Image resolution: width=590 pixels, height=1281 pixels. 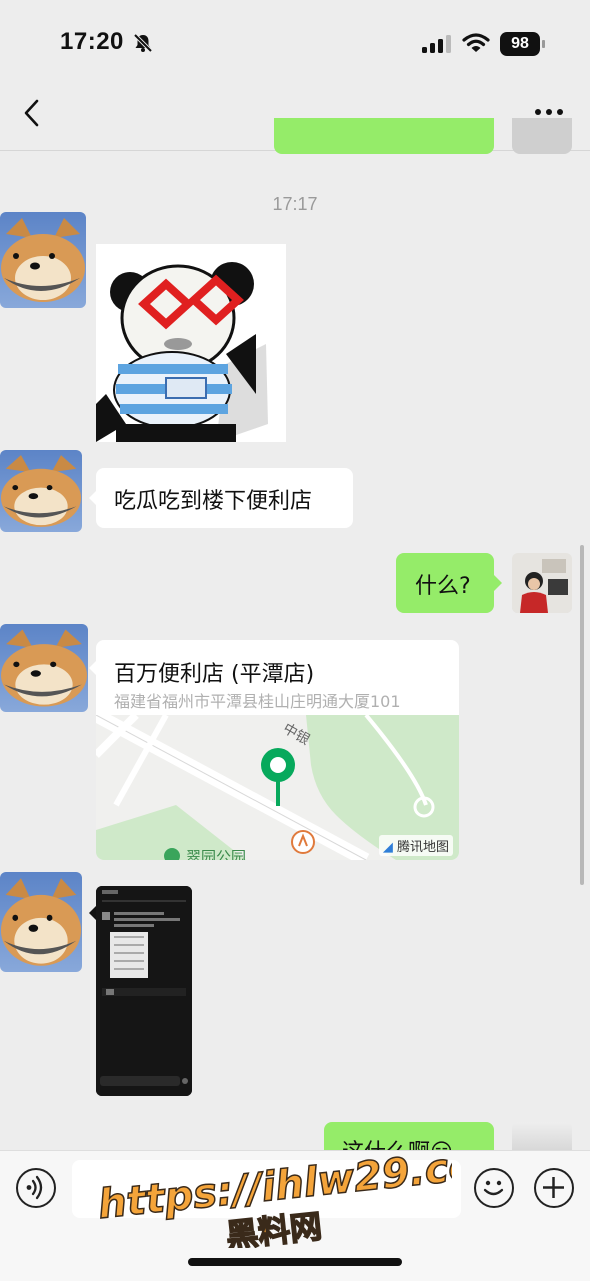 What do you see at coordinates (422, 847) in the screenshot?
I see `map-provider-text: 腾讯地图` at bounding box center [422, 847].